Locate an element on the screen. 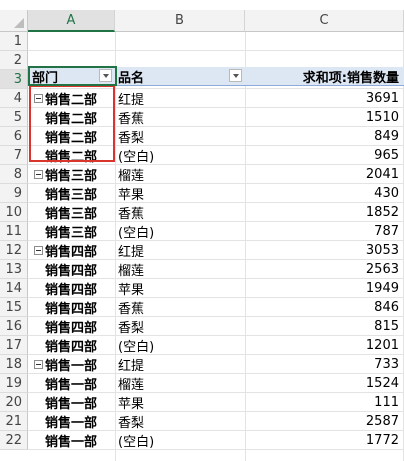 The image size is (404, 461). pivot-cell-value: 1772 is located at coordinates (322, 440).